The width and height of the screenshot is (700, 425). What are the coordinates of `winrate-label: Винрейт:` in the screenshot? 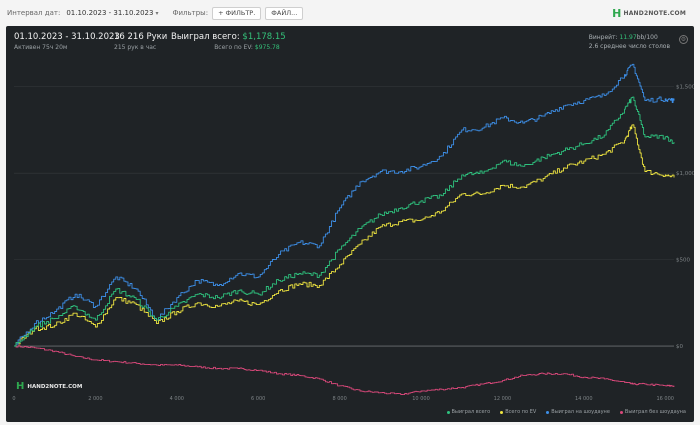 It's located at (603, 37).